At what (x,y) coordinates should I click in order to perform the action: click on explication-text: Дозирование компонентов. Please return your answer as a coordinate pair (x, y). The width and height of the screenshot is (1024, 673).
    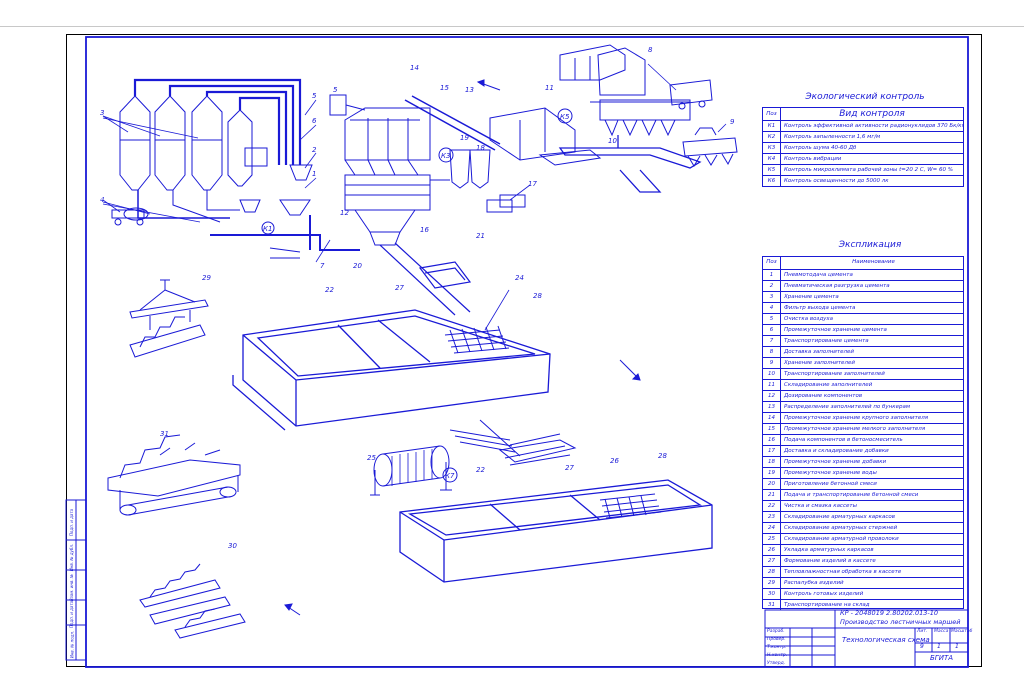
    Looking at the image, I should click on (823, 396).